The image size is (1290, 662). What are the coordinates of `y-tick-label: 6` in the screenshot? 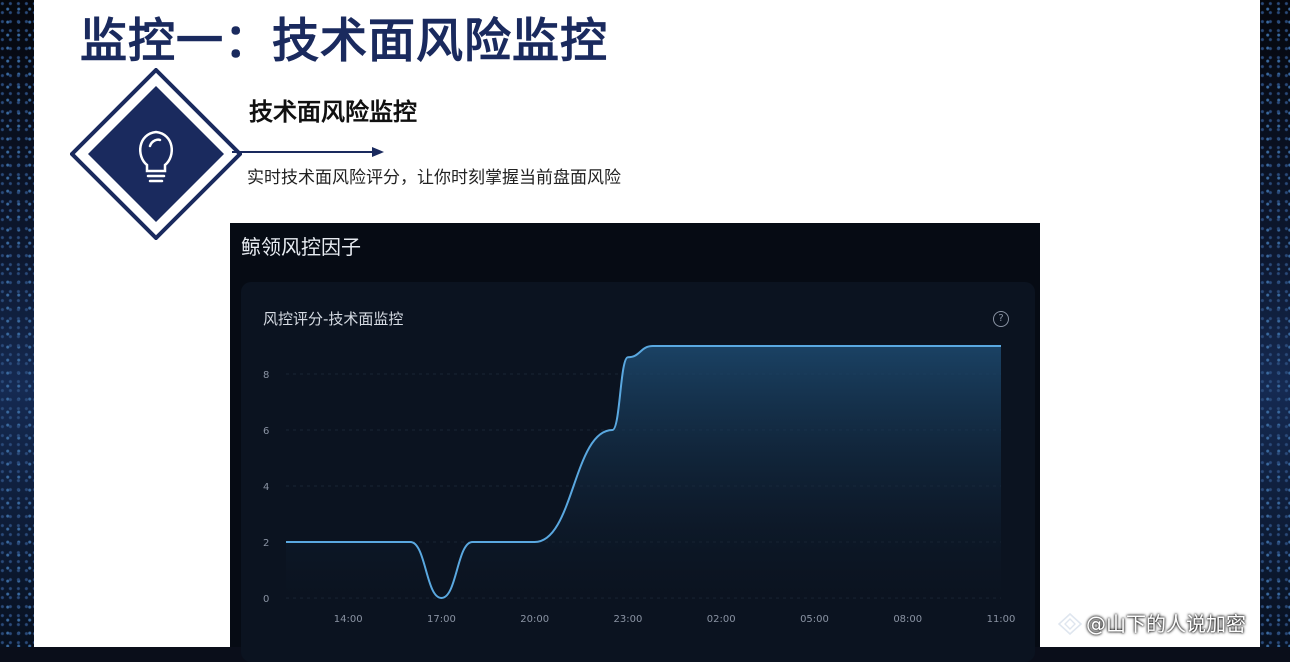 It's located at (266, 431).